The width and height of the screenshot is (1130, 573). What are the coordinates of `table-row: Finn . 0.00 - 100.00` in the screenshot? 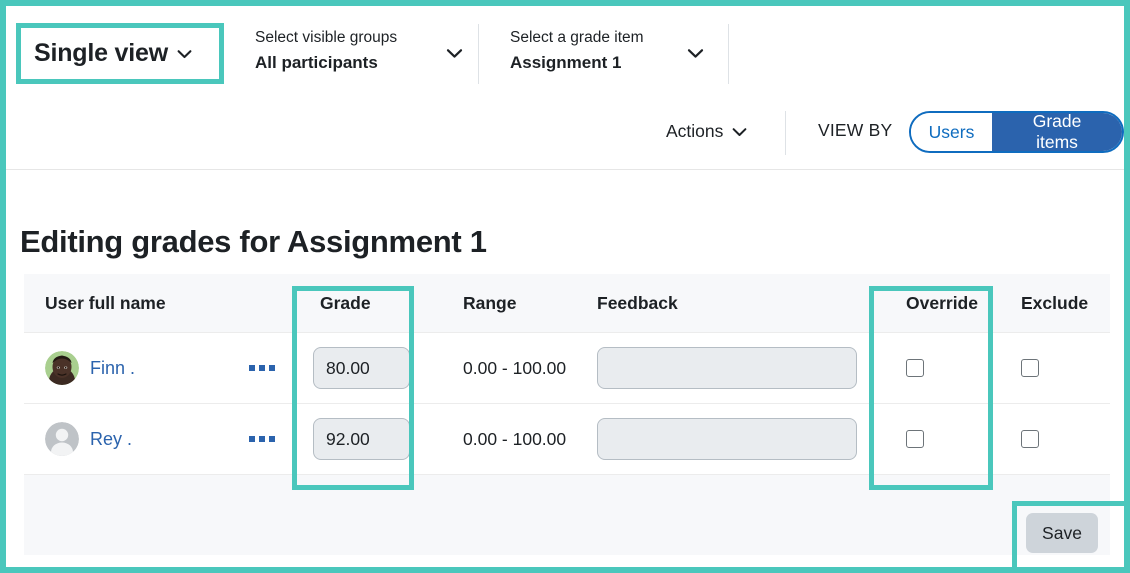 It's located at (567, 368).